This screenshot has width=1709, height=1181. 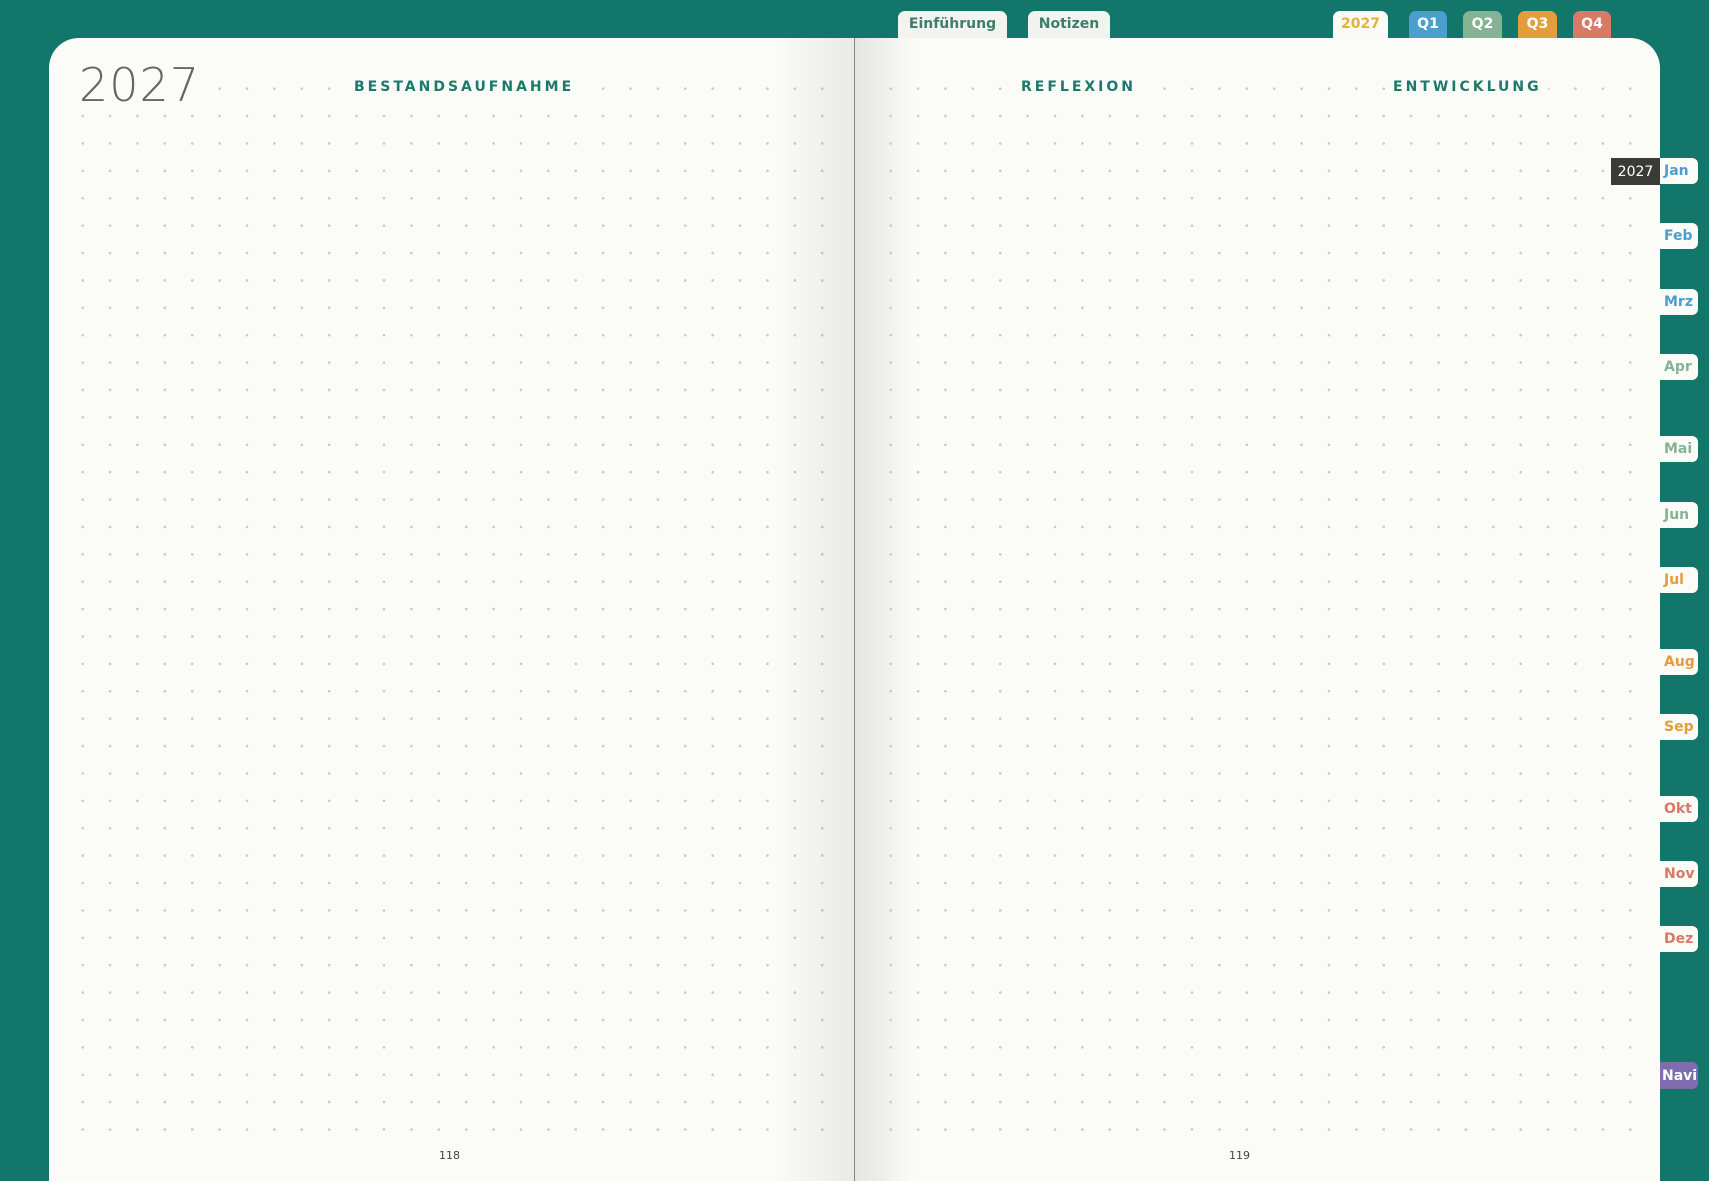 I want to click on tab-q2: Q2, so click(x=1482, y=24).